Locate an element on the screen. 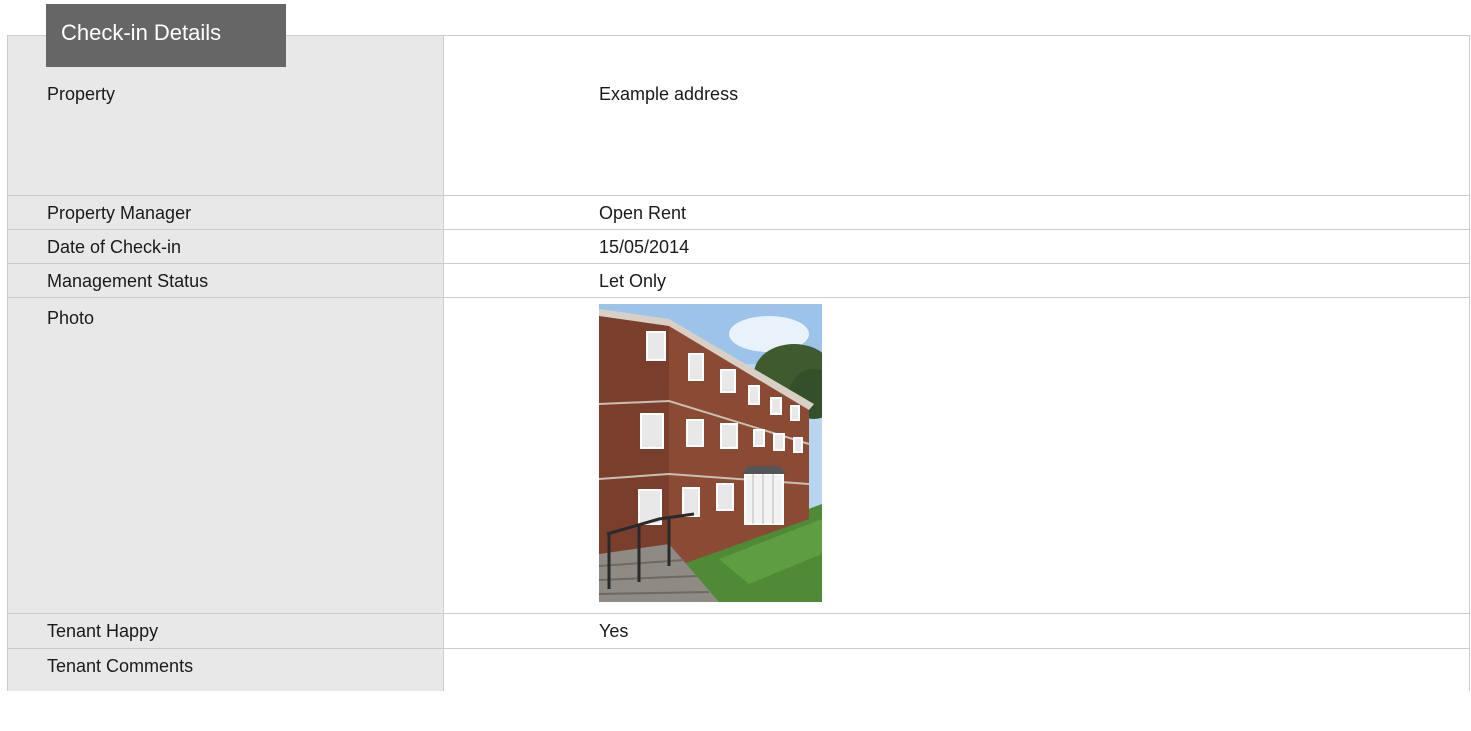 The width and height of the screenshot is (1471, 731). photo-label: Photo is located at coordinates (226, 455).